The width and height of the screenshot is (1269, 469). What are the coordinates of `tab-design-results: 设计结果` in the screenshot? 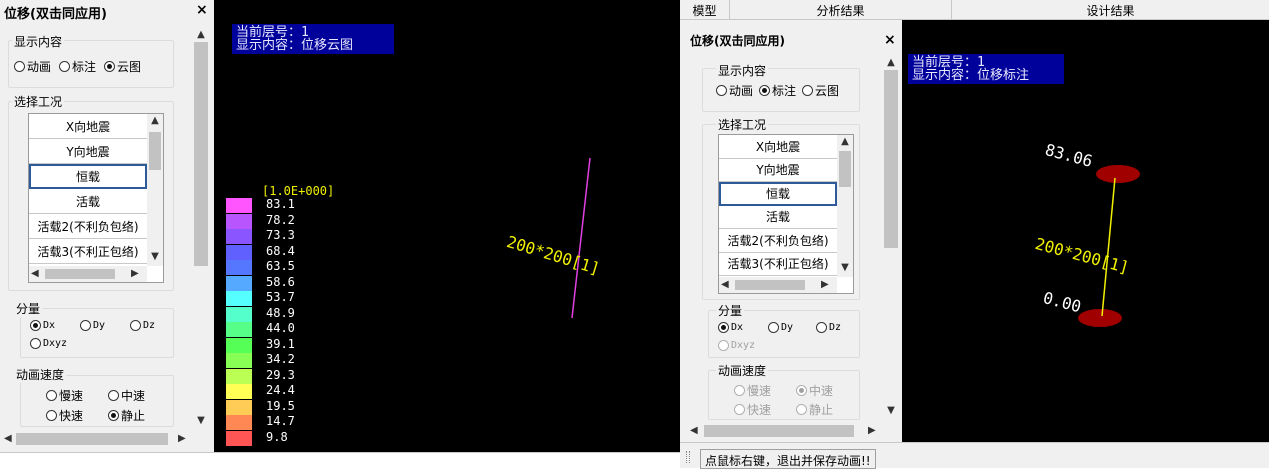 It's located at (1110, 10).